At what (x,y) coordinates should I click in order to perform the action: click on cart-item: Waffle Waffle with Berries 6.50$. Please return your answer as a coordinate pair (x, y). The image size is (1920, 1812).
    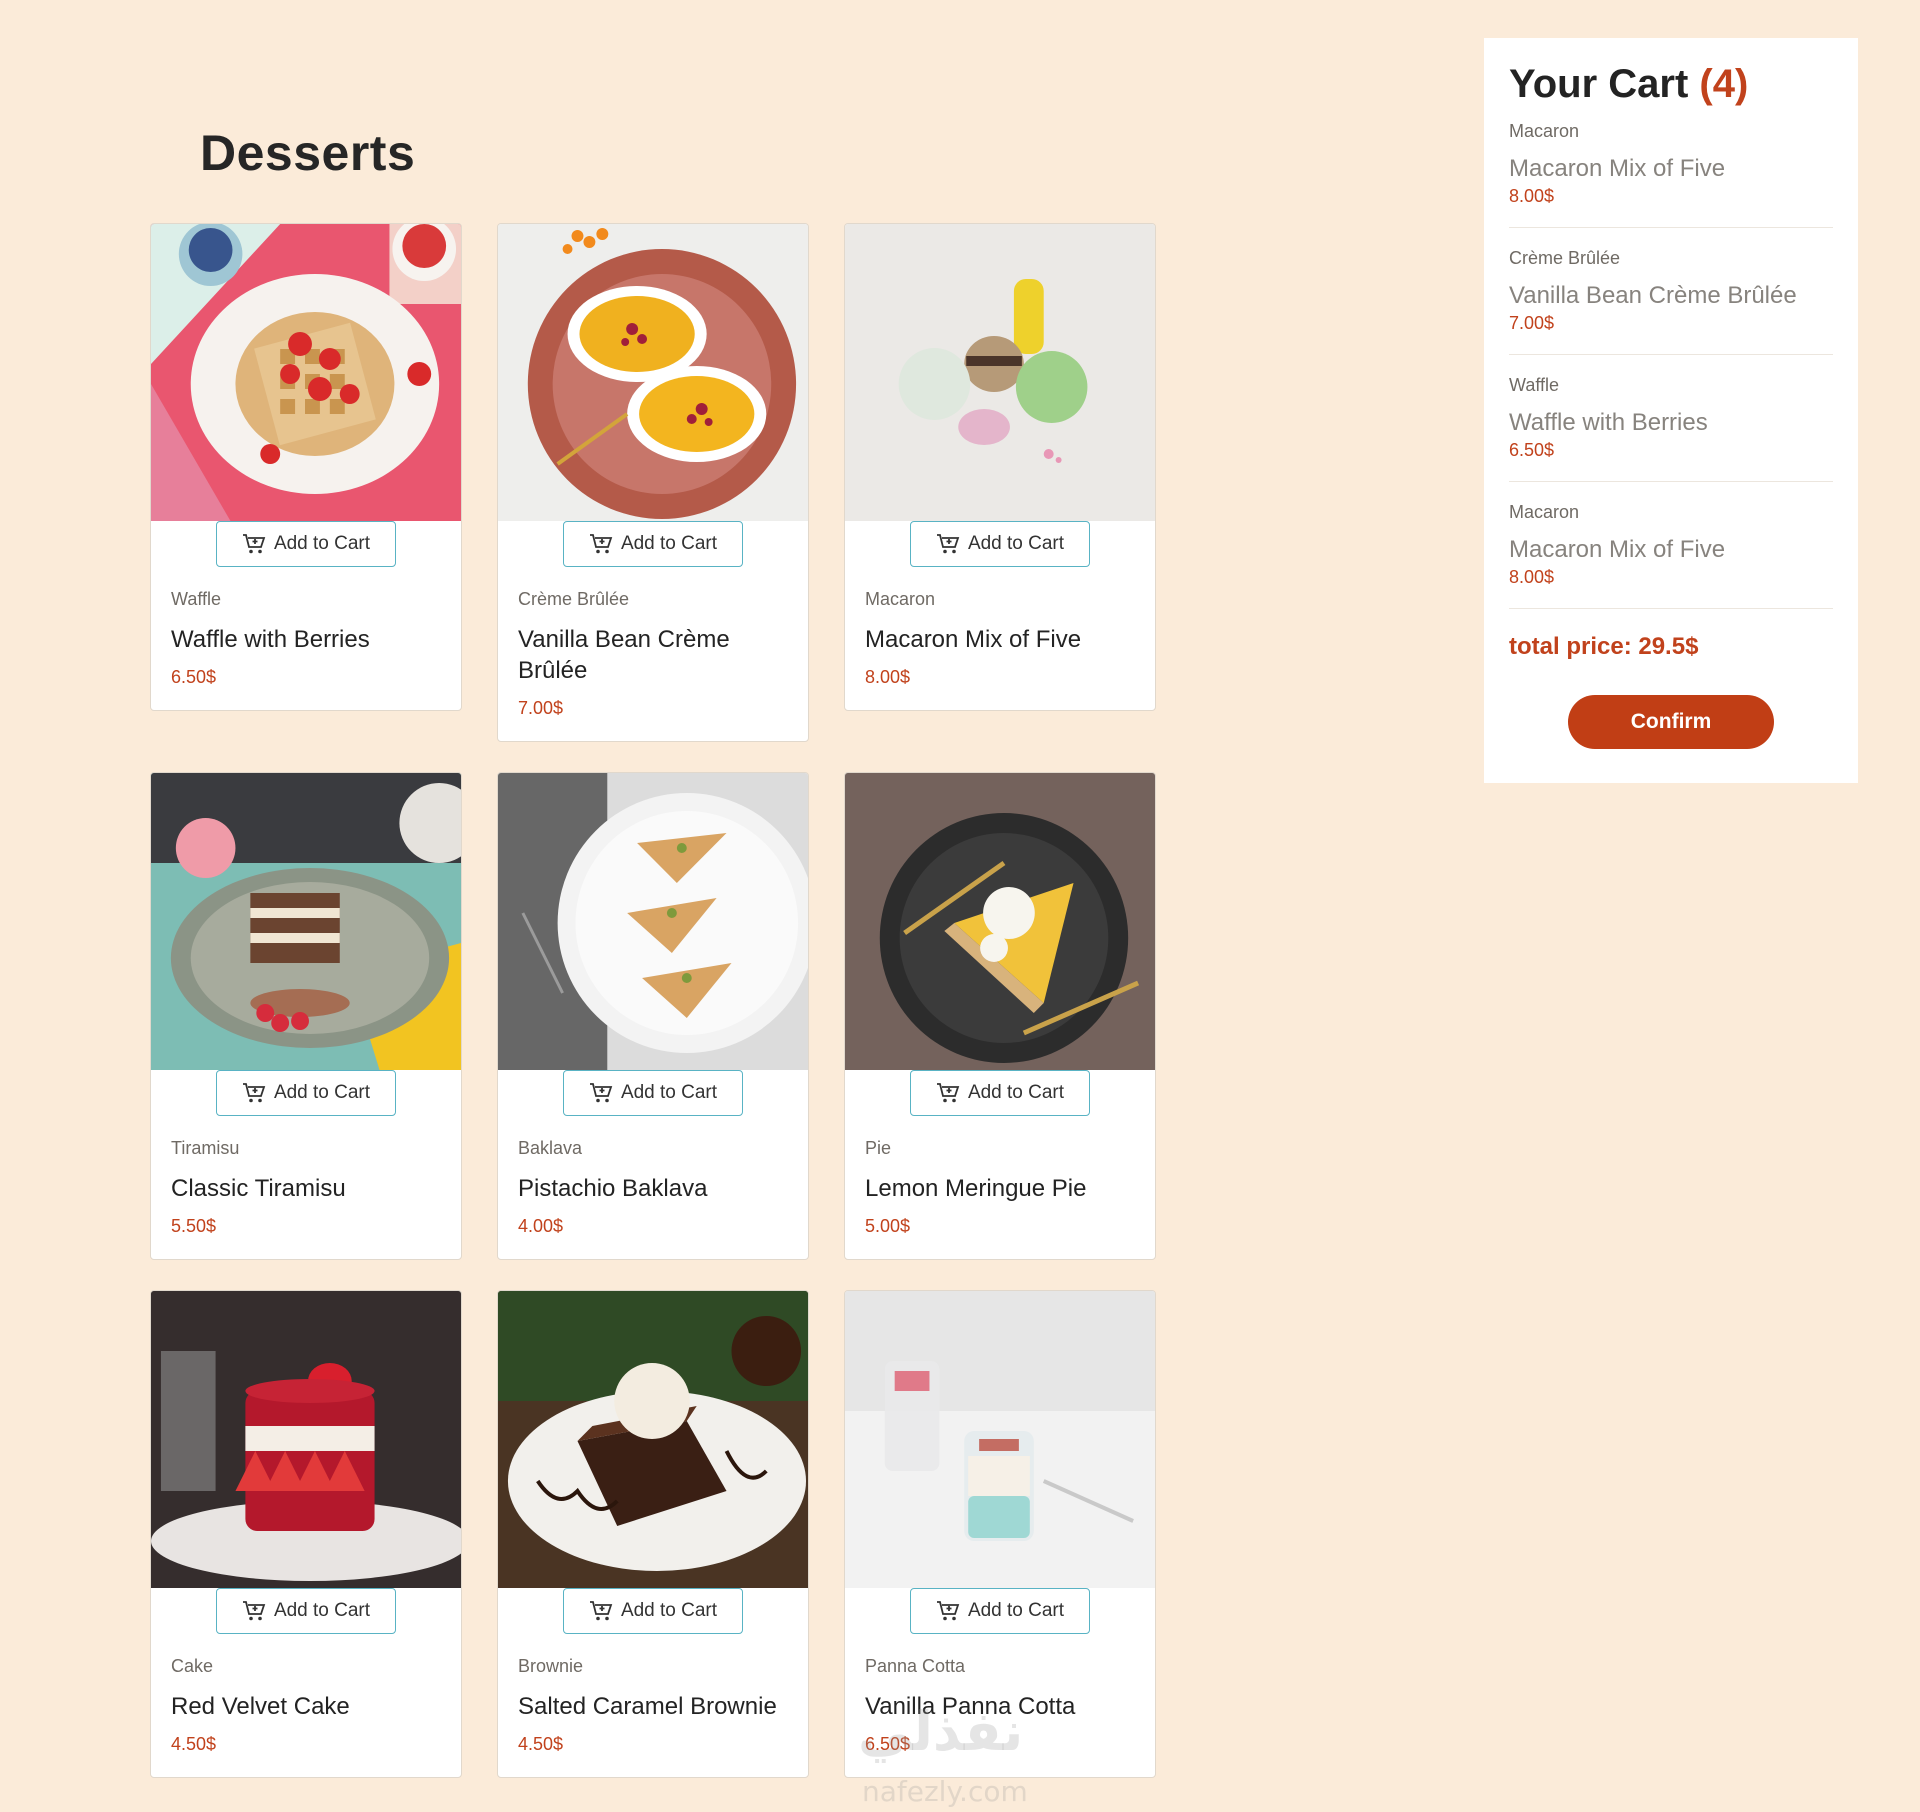
    Looking at the image, I should click on (1671, 426).